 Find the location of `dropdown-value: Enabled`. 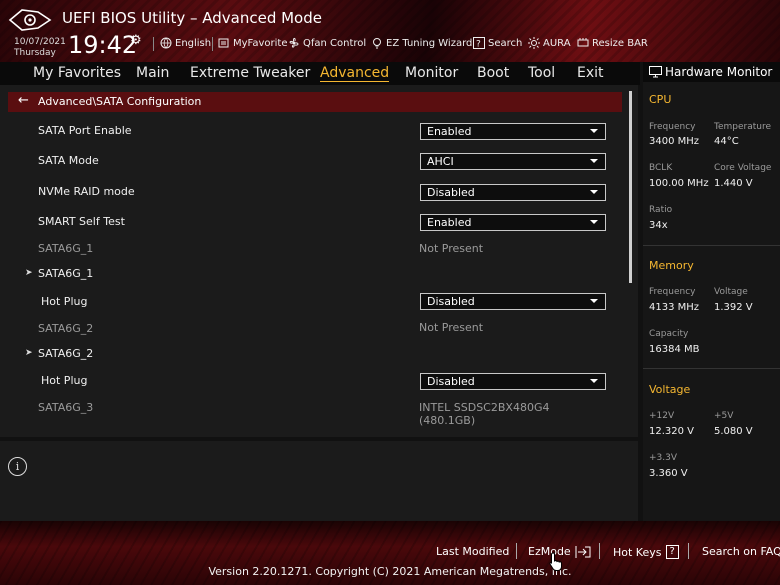

dropdown-value: Enabled is located at coordinates (449, 222).